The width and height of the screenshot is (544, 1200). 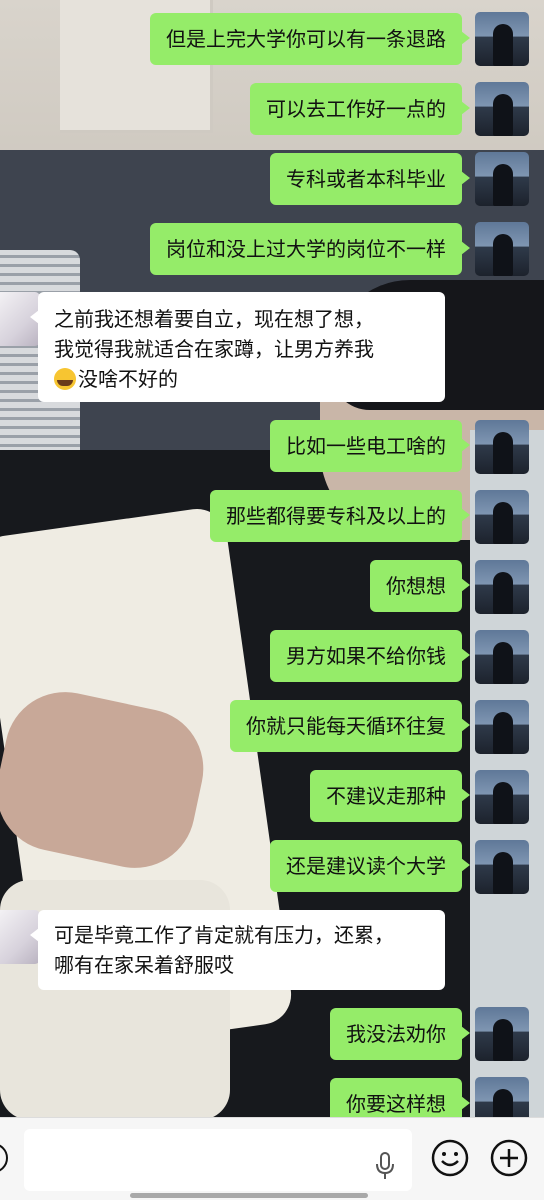 What do you see at coordinates (370, 866) in the screenshot?
I see `outgoing-message: 还是建议读个大学` at bounding box center [370, 866].